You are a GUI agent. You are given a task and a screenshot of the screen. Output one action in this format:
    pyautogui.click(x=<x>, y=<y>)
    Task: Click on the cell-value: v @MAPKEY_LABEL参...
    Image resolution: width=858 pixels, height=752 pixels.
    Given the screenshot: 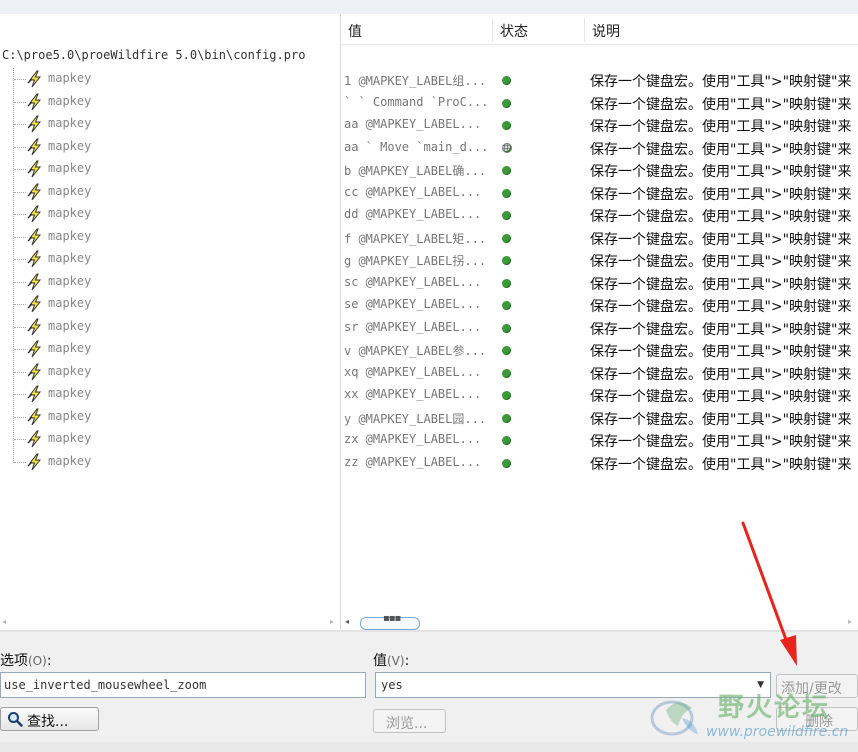 What is the action you would take?
    pyautogui.click(x=415, y=351)
    